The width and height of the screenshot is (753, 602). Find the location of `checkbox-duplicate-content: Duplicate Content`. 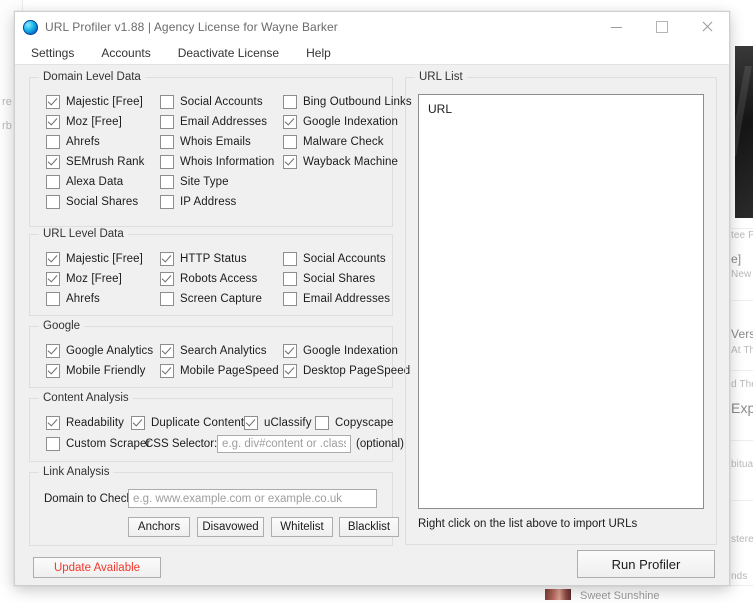

checkbox-duplicate-content: Duplicate Content is located at coordinates (187, 423).